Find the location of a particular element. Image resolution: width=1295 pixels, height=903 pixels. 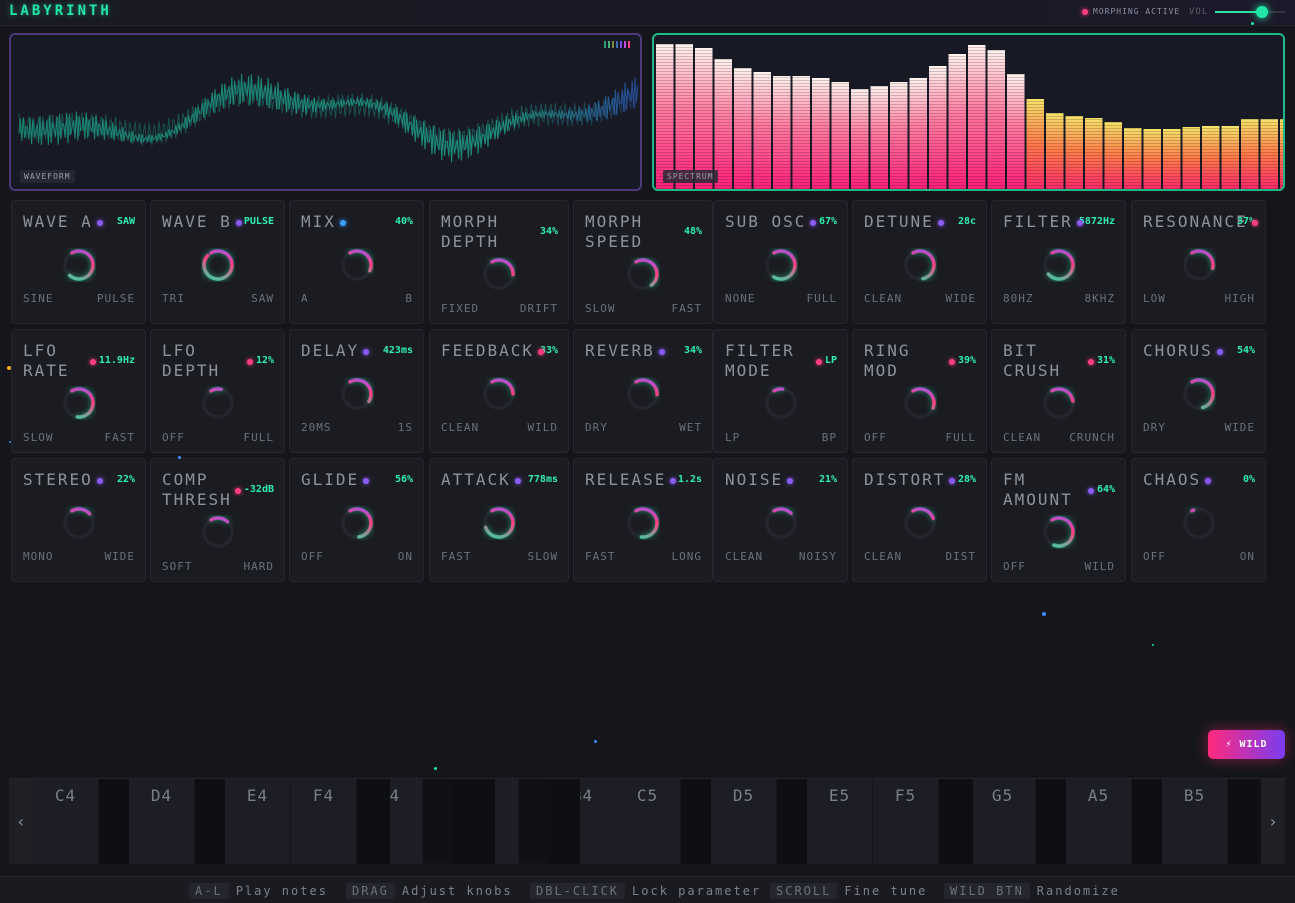

piano-key-c4: C4 is located at coordinates (66, 821).